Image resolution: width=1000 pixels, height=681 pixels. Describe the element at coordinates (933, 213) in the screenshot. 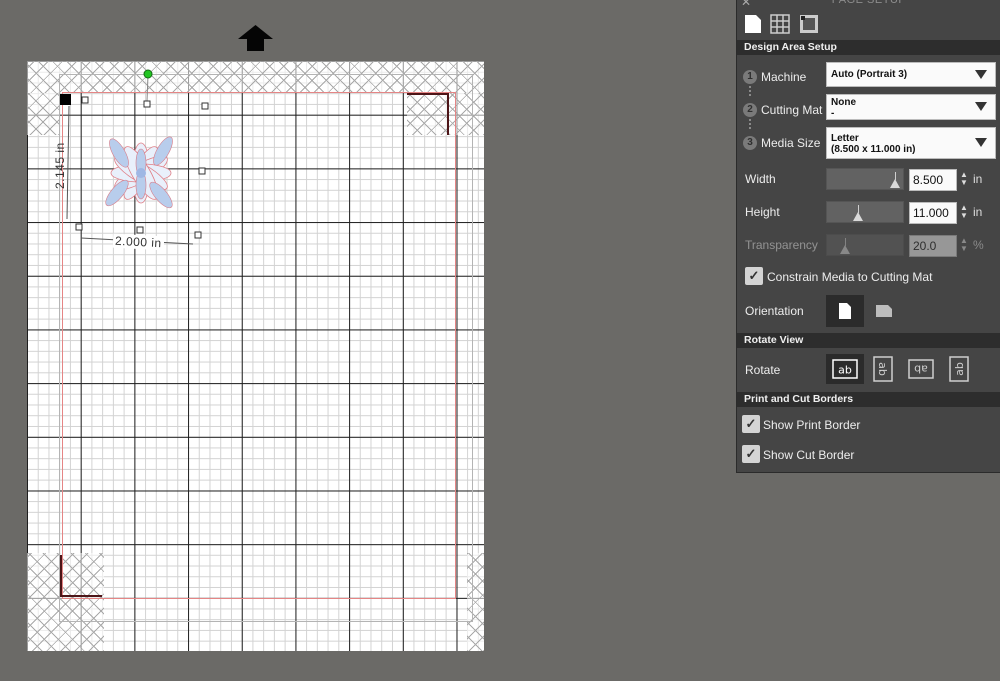

I see `height-input: 11.000` at that location.